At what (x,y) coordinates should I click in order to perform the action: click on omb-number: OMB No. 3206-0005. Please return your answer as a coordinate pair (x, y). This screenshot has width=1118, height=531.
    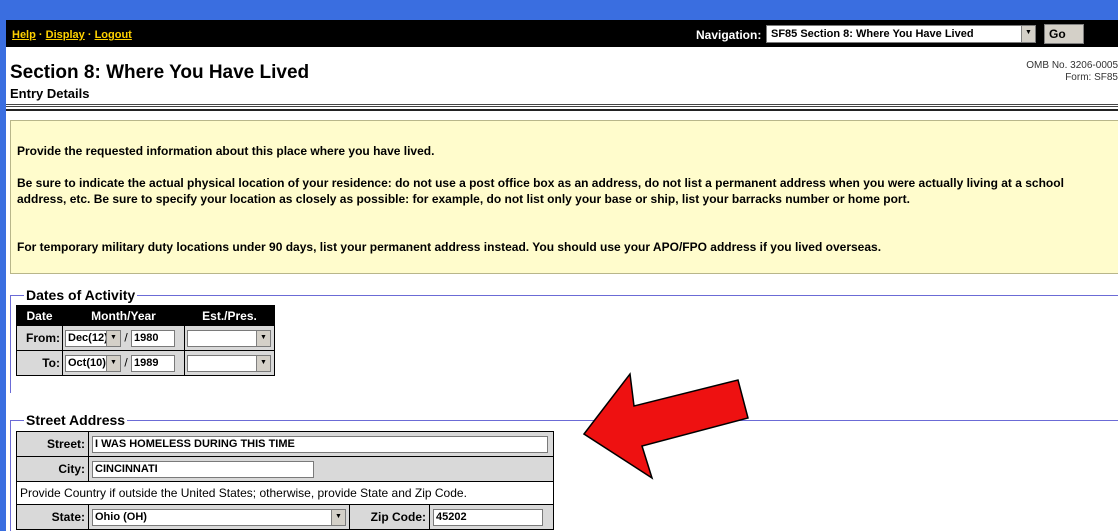
    Looking at the image, I should click on (1072, 65).